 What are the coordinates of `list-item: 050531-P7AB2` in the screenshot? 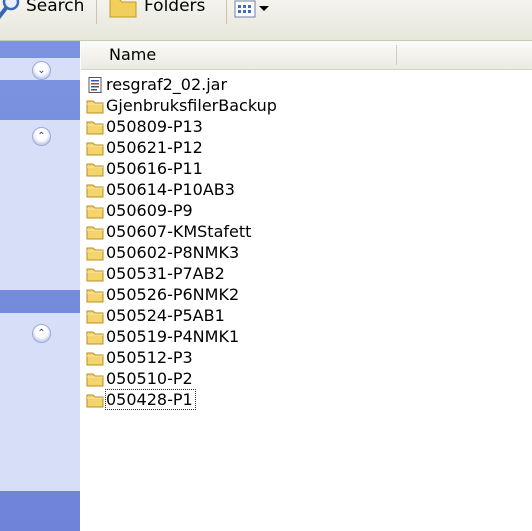 It's located at (296, 273).